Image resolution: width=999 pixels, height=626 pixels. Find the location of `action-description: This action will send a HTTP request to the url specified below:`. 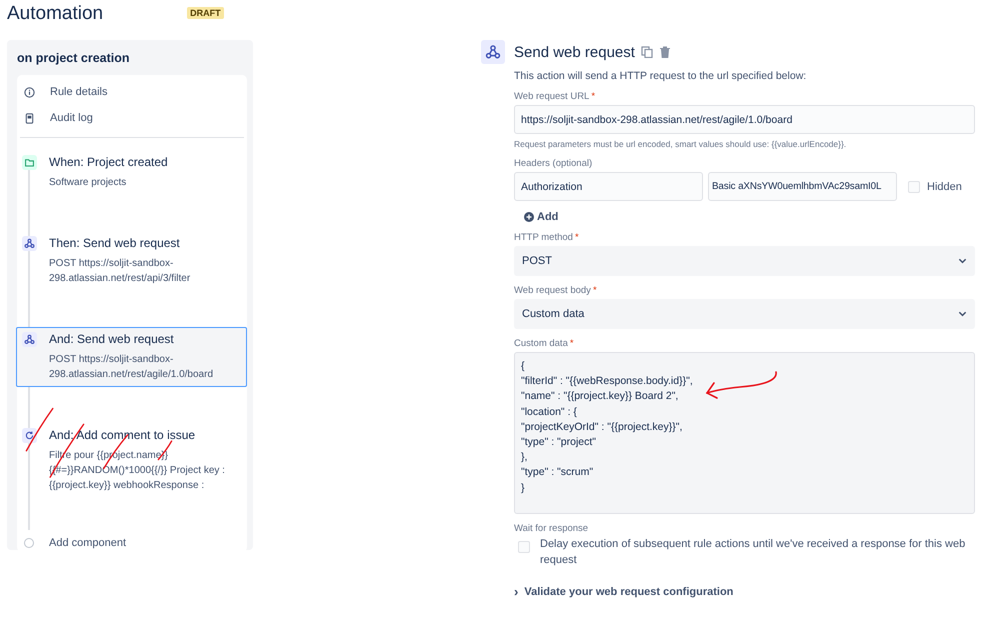

action-description: This action will send a HTTP request to the url specified below: is located at coordinates (661, 76).